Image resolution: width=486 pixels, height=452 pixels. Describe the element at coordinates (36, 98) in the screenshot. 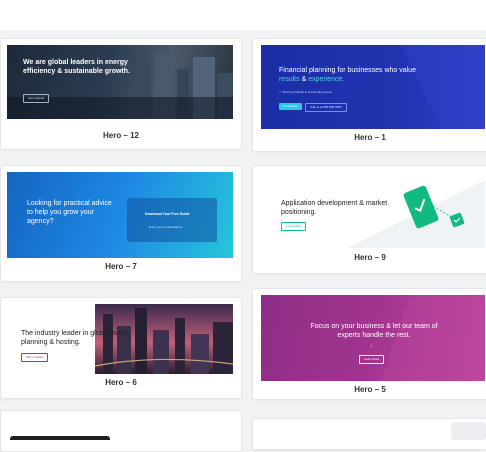

I see `hero-12-button: Get a Quote` at that location.